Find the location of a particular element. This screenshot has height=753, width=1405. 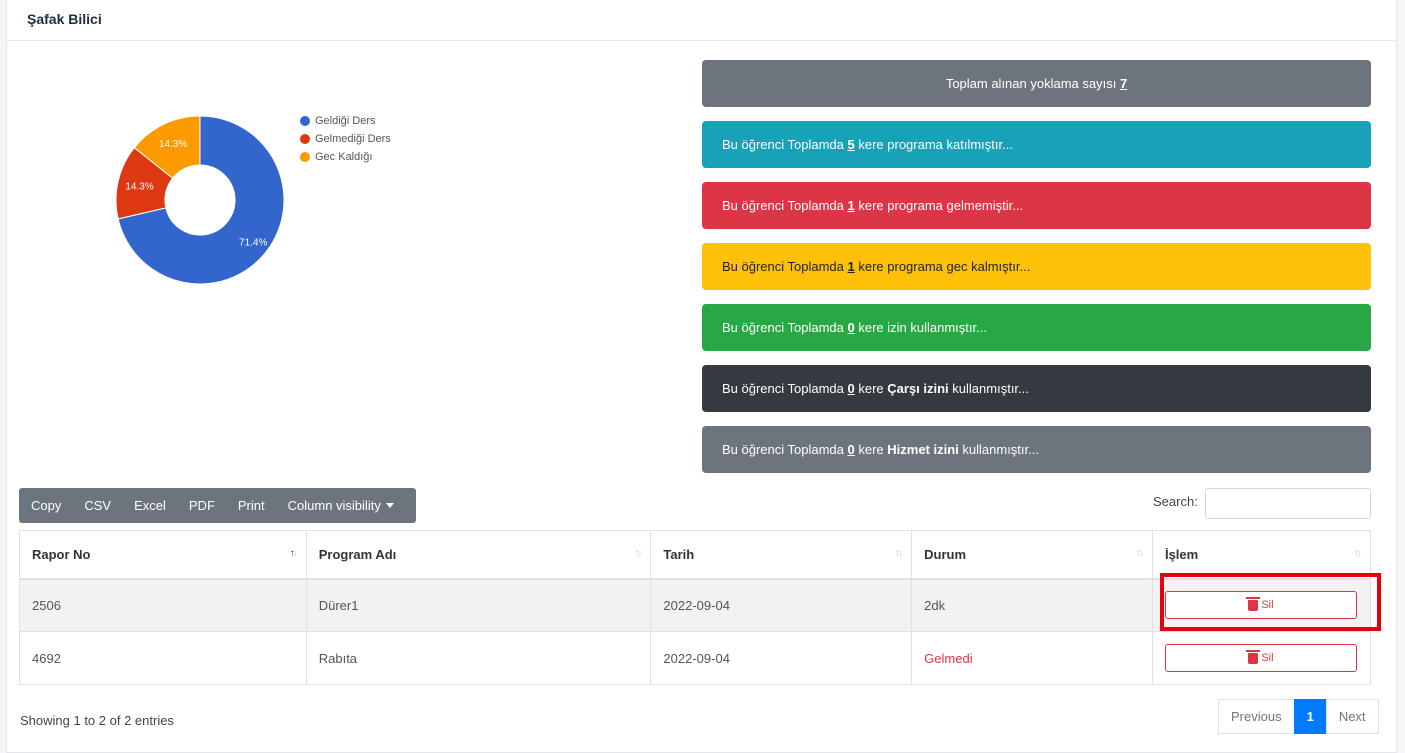

service-leave-type: Hizmet izini is located at coordinates (923, 449).